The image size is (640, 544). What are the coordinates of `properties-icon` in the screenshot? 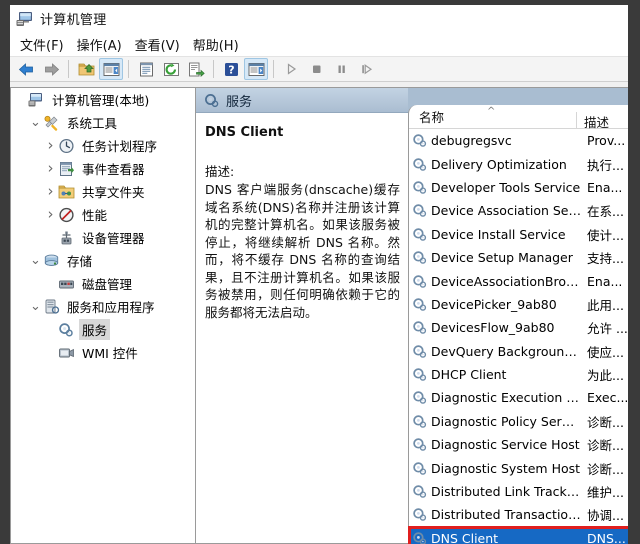 It's located at (146, 69).